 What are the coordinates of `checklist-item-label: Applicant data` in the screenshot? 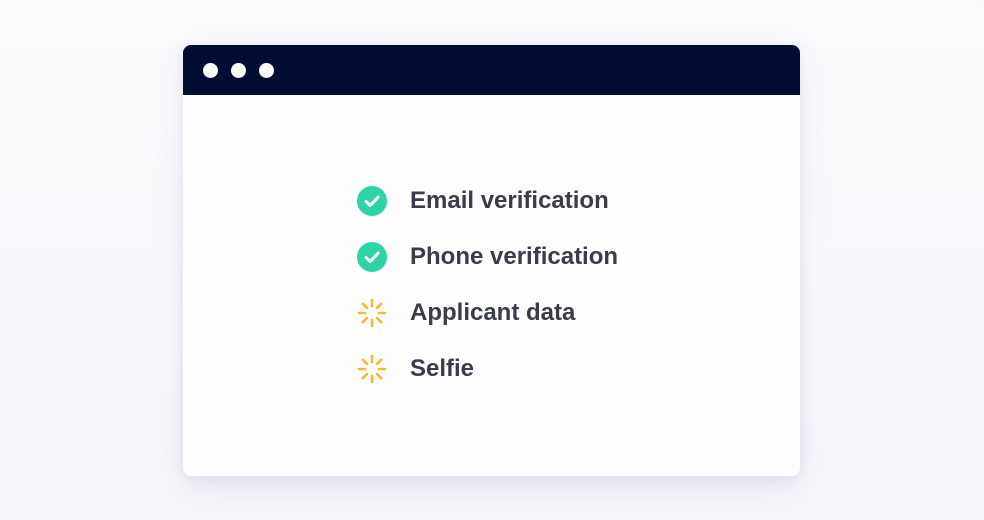 It's located at (493, 312).